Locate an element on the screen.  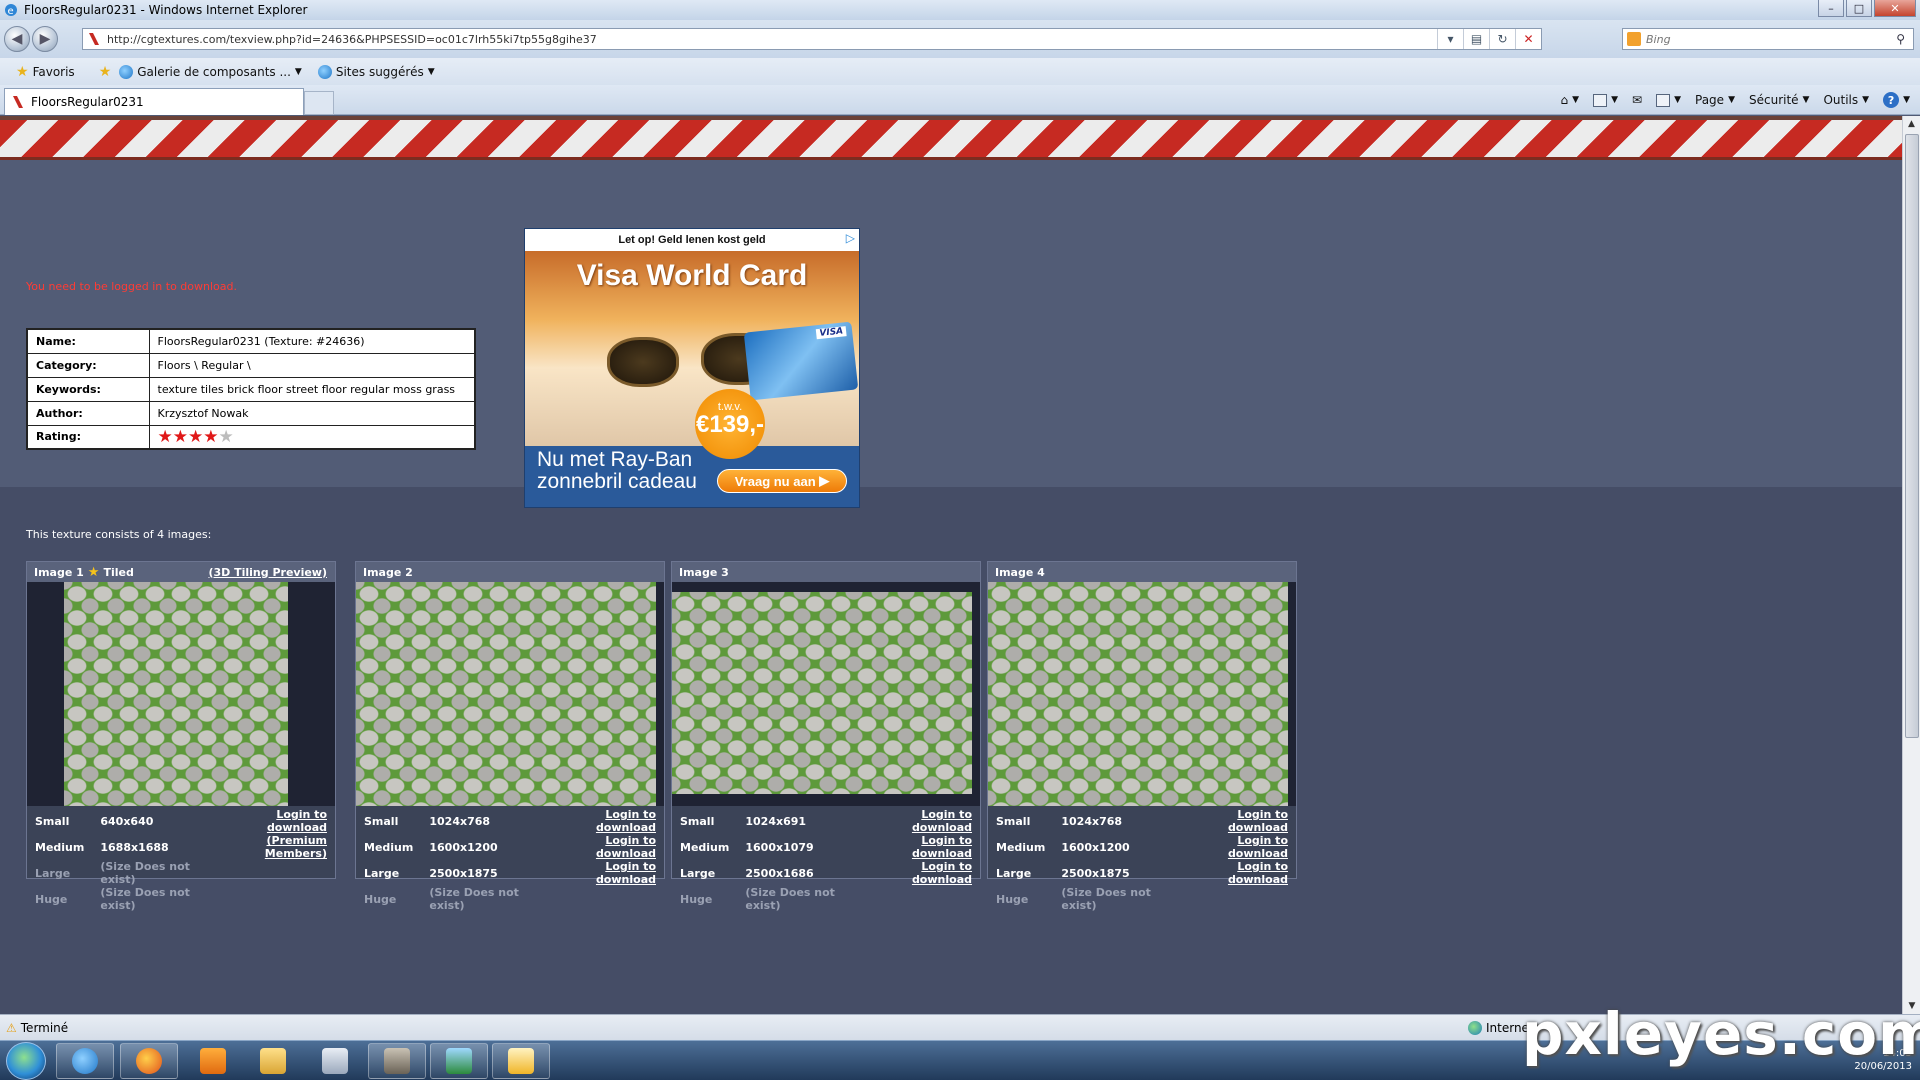
taskbar-calculator-button is located at coordinates (335, 1061).